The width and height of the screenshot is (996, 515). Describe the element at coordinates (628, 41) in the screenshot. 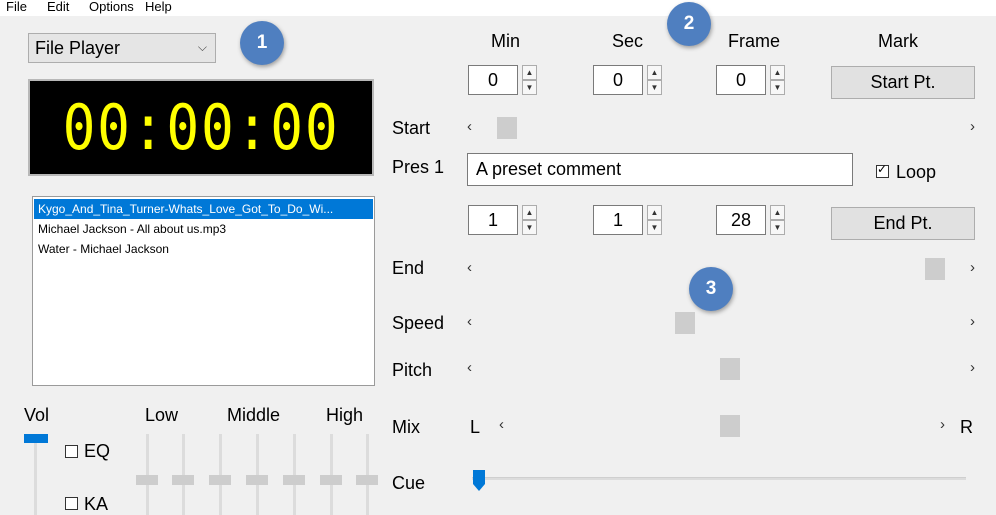

I see `column-sec: Sec` at that location.